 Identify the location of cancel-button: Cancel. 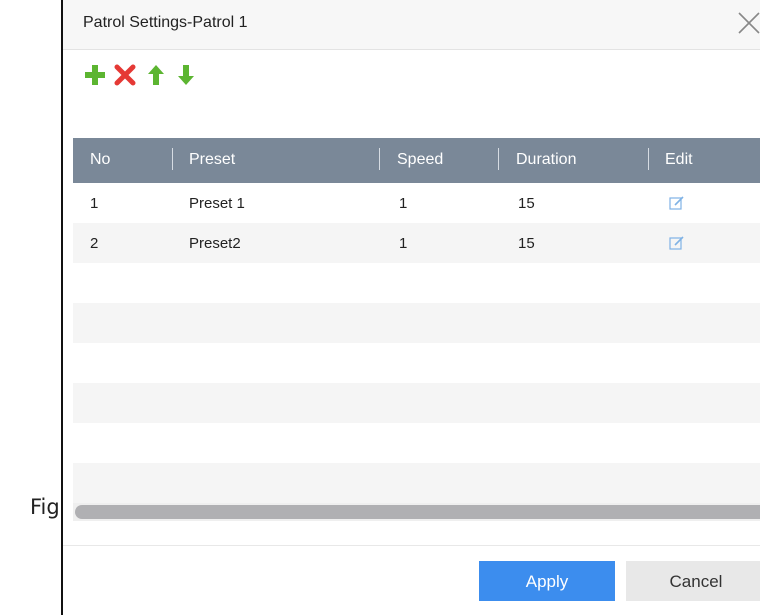
(693, 581).